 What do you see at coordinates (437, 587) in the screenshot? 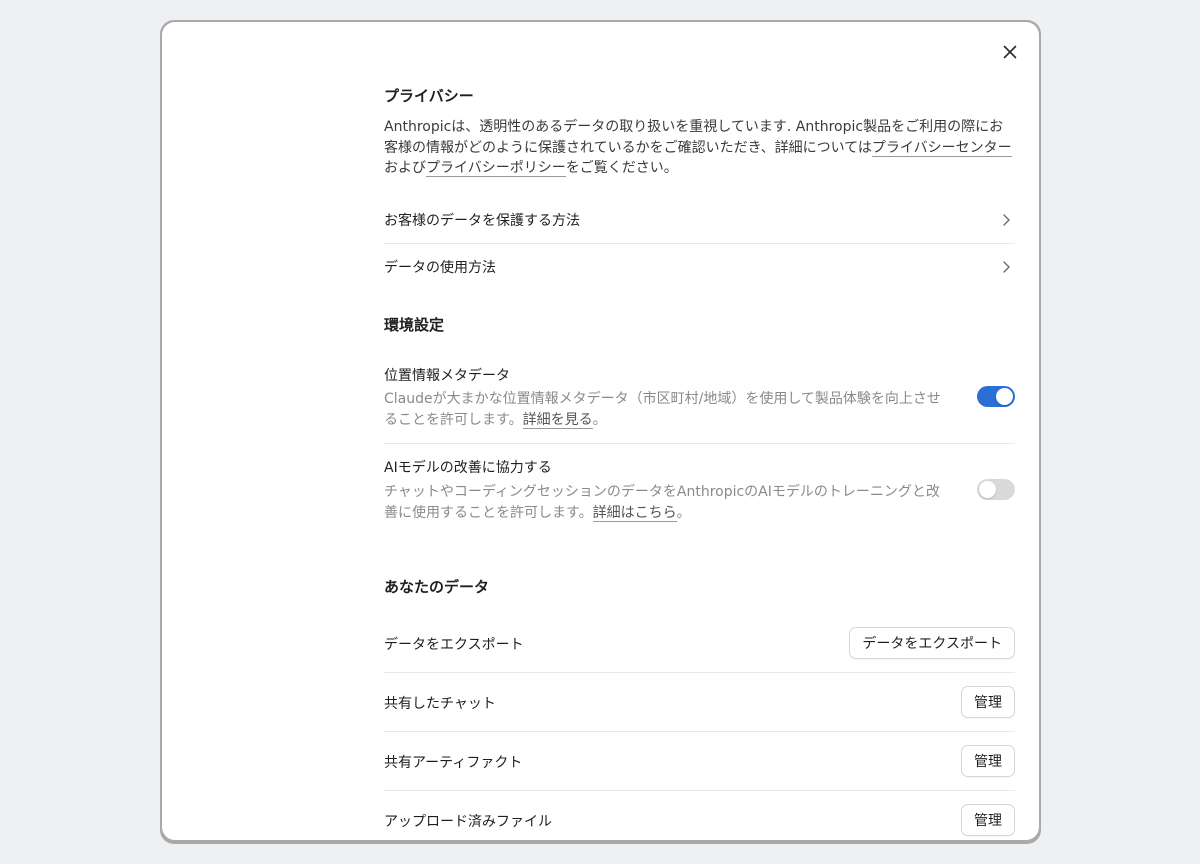
I see `your-data-heading: あなたのデータ` at bounding box center [437, 587].